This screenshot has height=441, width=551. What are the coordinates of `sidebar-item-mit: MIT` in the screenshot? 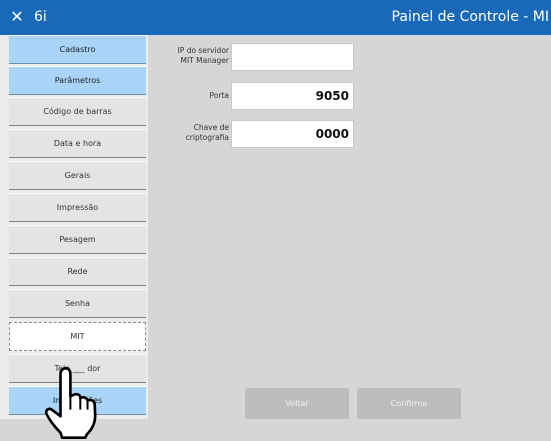 It's located at (77, 336).